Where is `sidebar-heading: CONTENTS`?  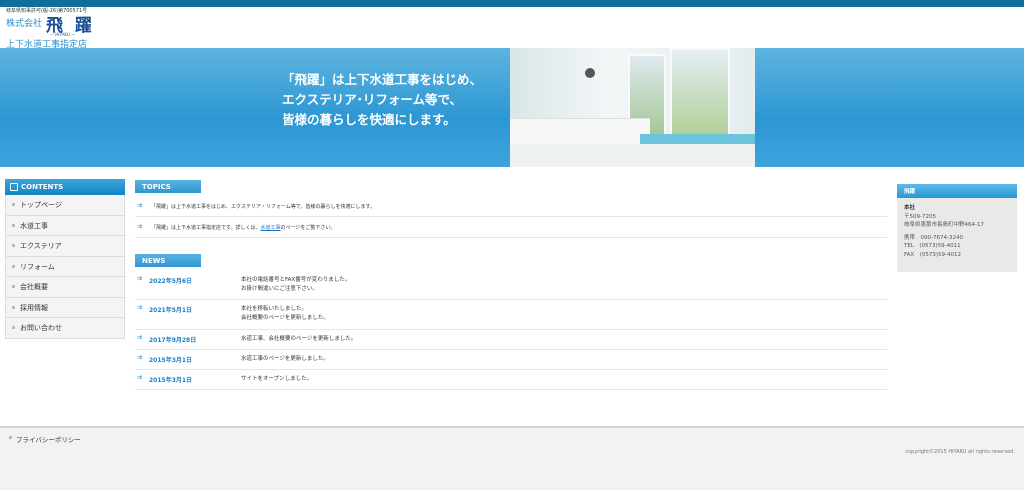
sidebar-heading: CONTENTS is located at coordinates (65, 187).